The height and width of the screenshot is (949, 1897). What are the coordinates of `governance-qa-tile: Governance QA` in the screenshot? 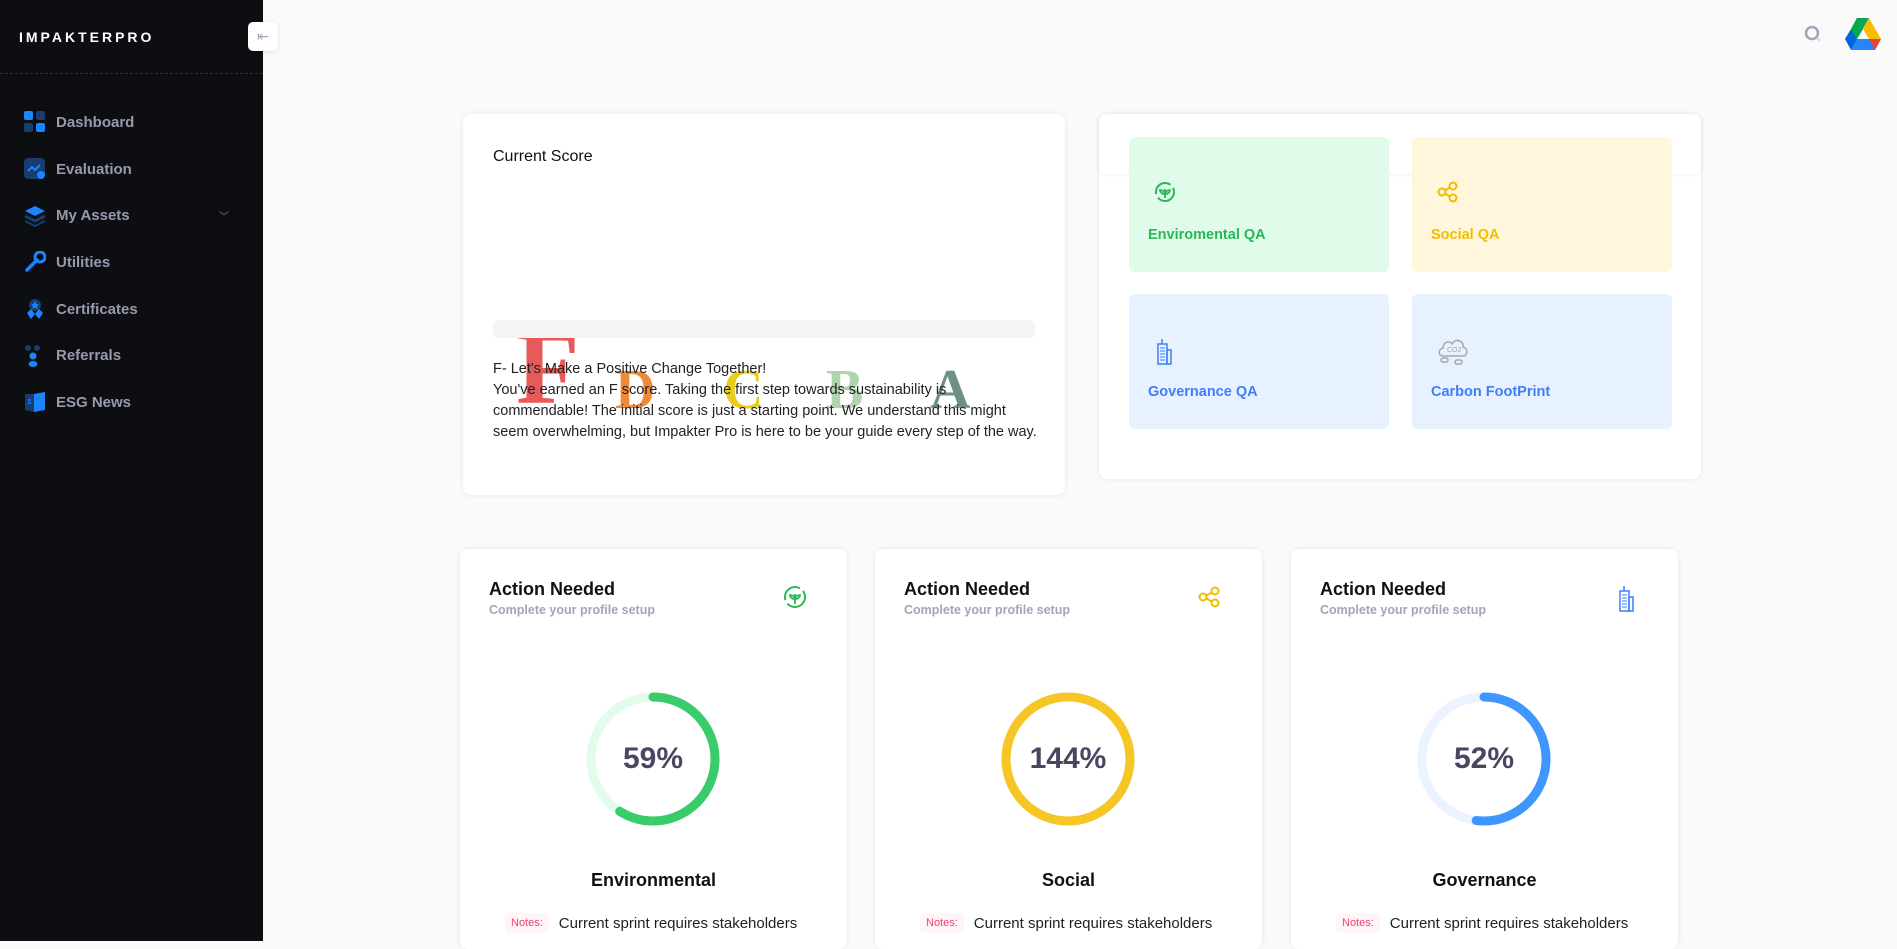 It's located at (1259, 361).